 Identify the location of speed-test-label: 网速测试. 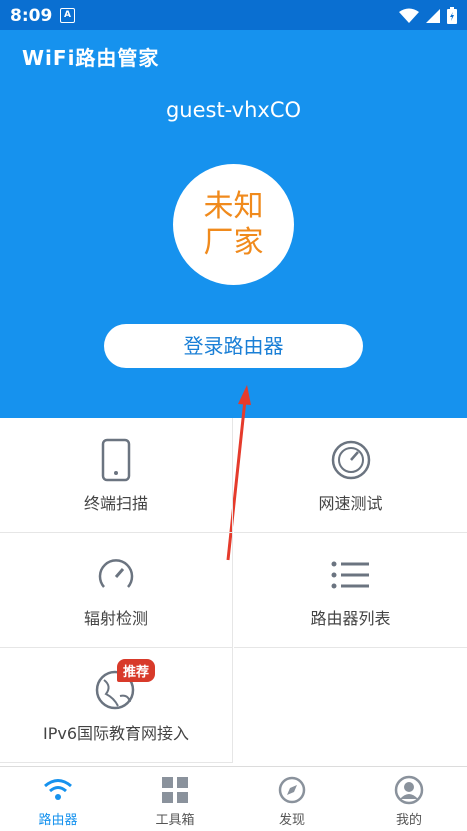
(350, 503).